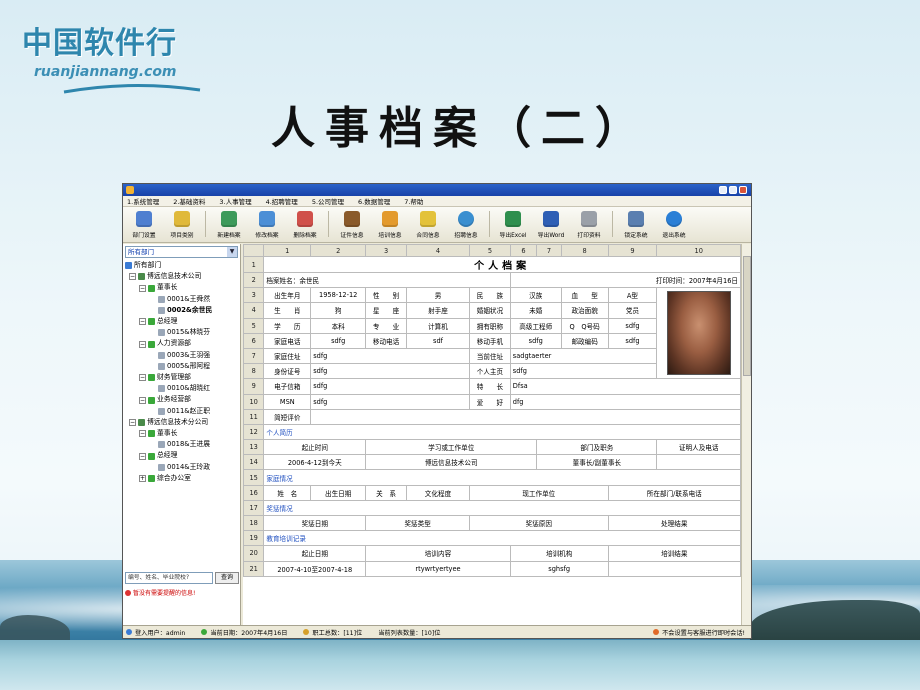 The height and width of the screenshot is (690, 920). What do you see at coordinates (182, 343) in the screenshot?
I see `tree-node-dept: − 人力资源部` at bounding box center [182, 343].